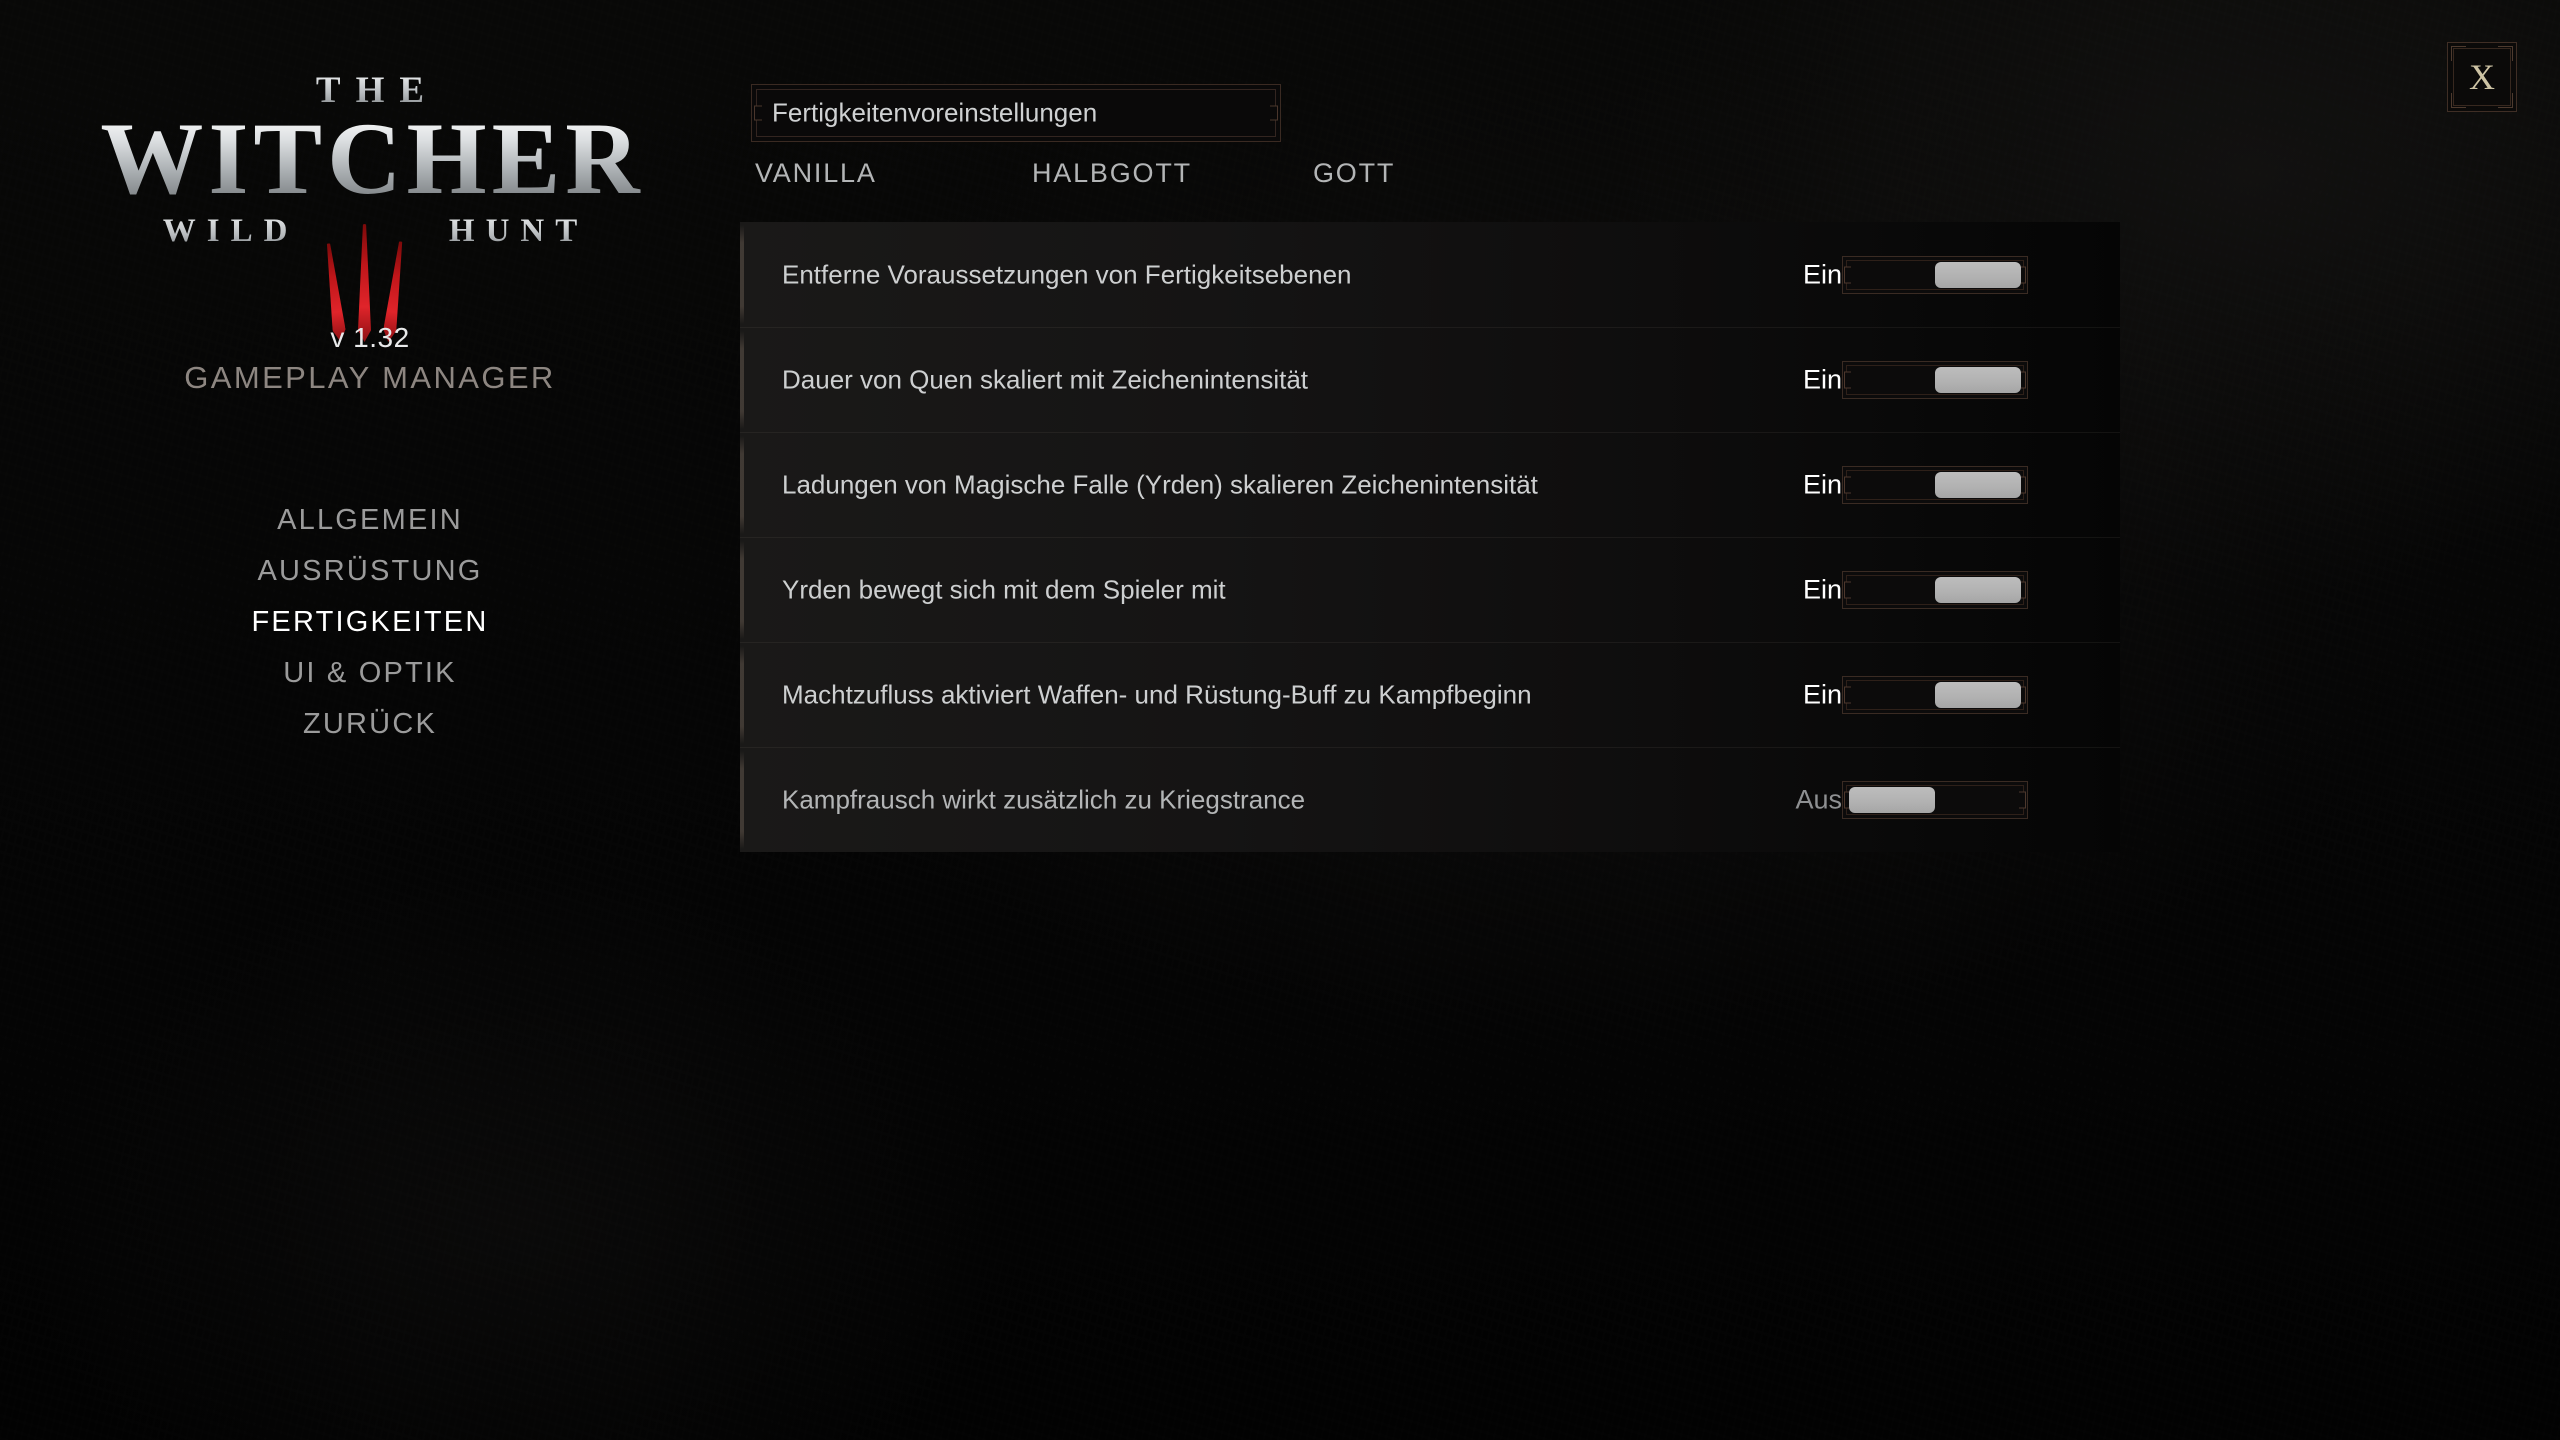 The image size is (2560, 1440). What do you see at coordinates (1274, 113) in the screenshot?
I see `preset-selector-right-notch` at bounding box center [1274, 113].